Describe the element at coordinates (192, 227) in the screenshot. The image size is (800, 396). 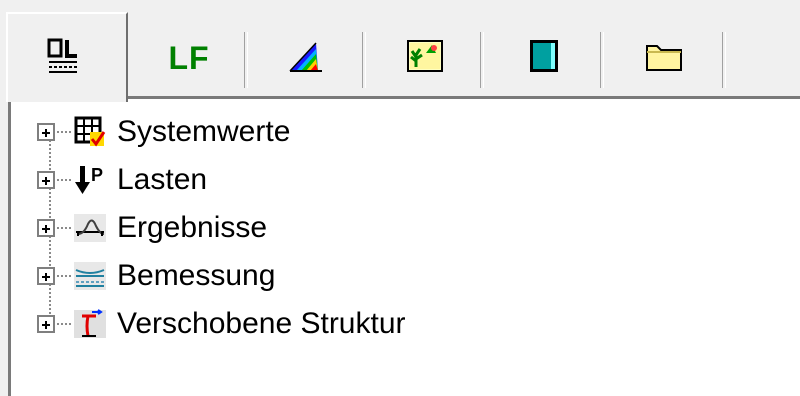
I see `tree-item-label: Ergebnisse` at that location.